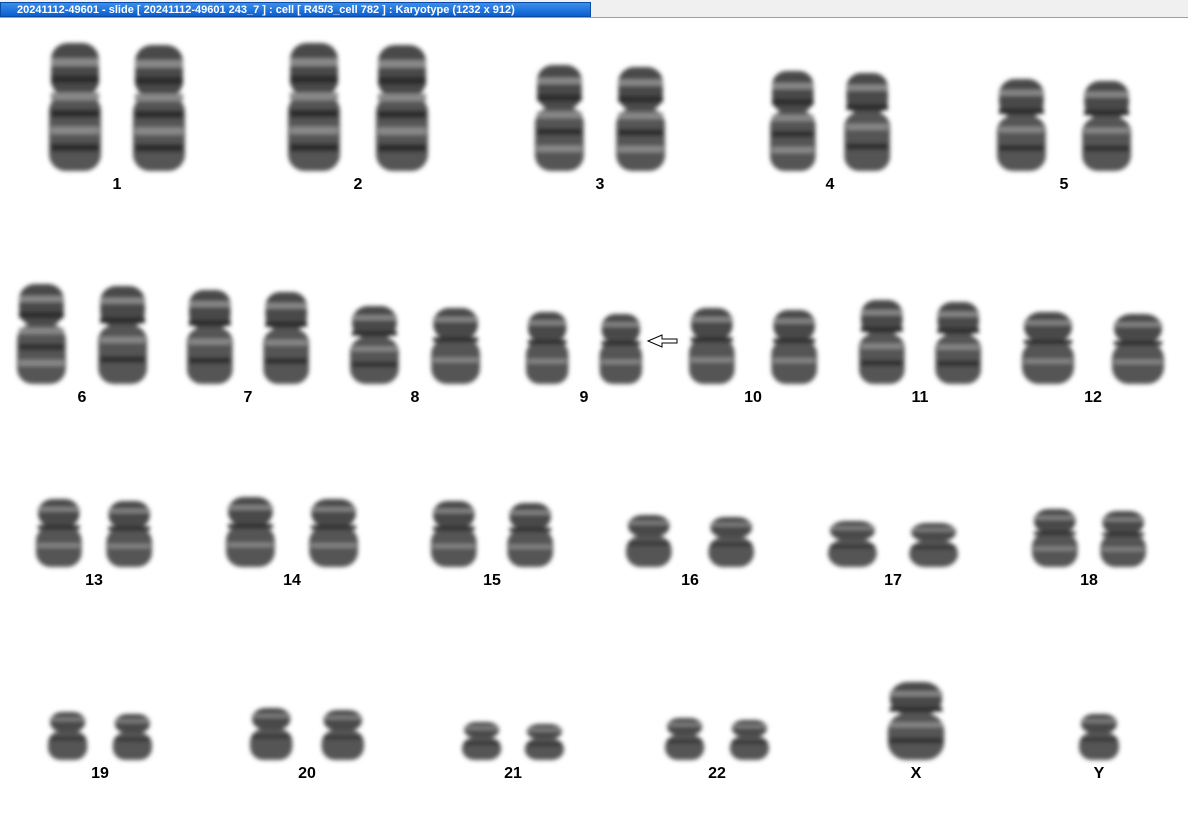  Describe the element at coordinates (916, 773) in the screenshot. I see `chromosome-label: X` at that location.